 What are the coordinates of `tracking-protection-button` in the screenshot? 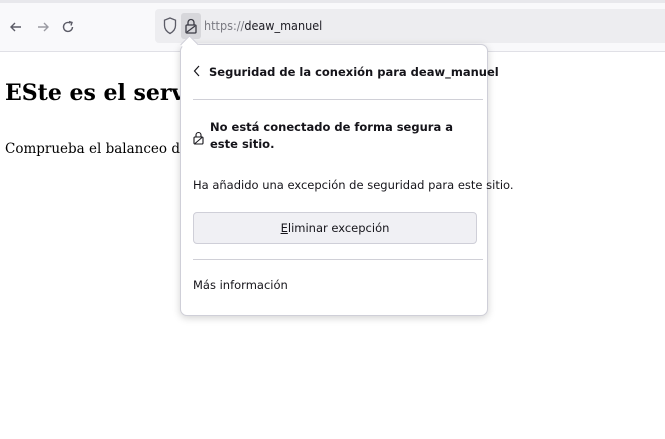 It's located at (170, 26).